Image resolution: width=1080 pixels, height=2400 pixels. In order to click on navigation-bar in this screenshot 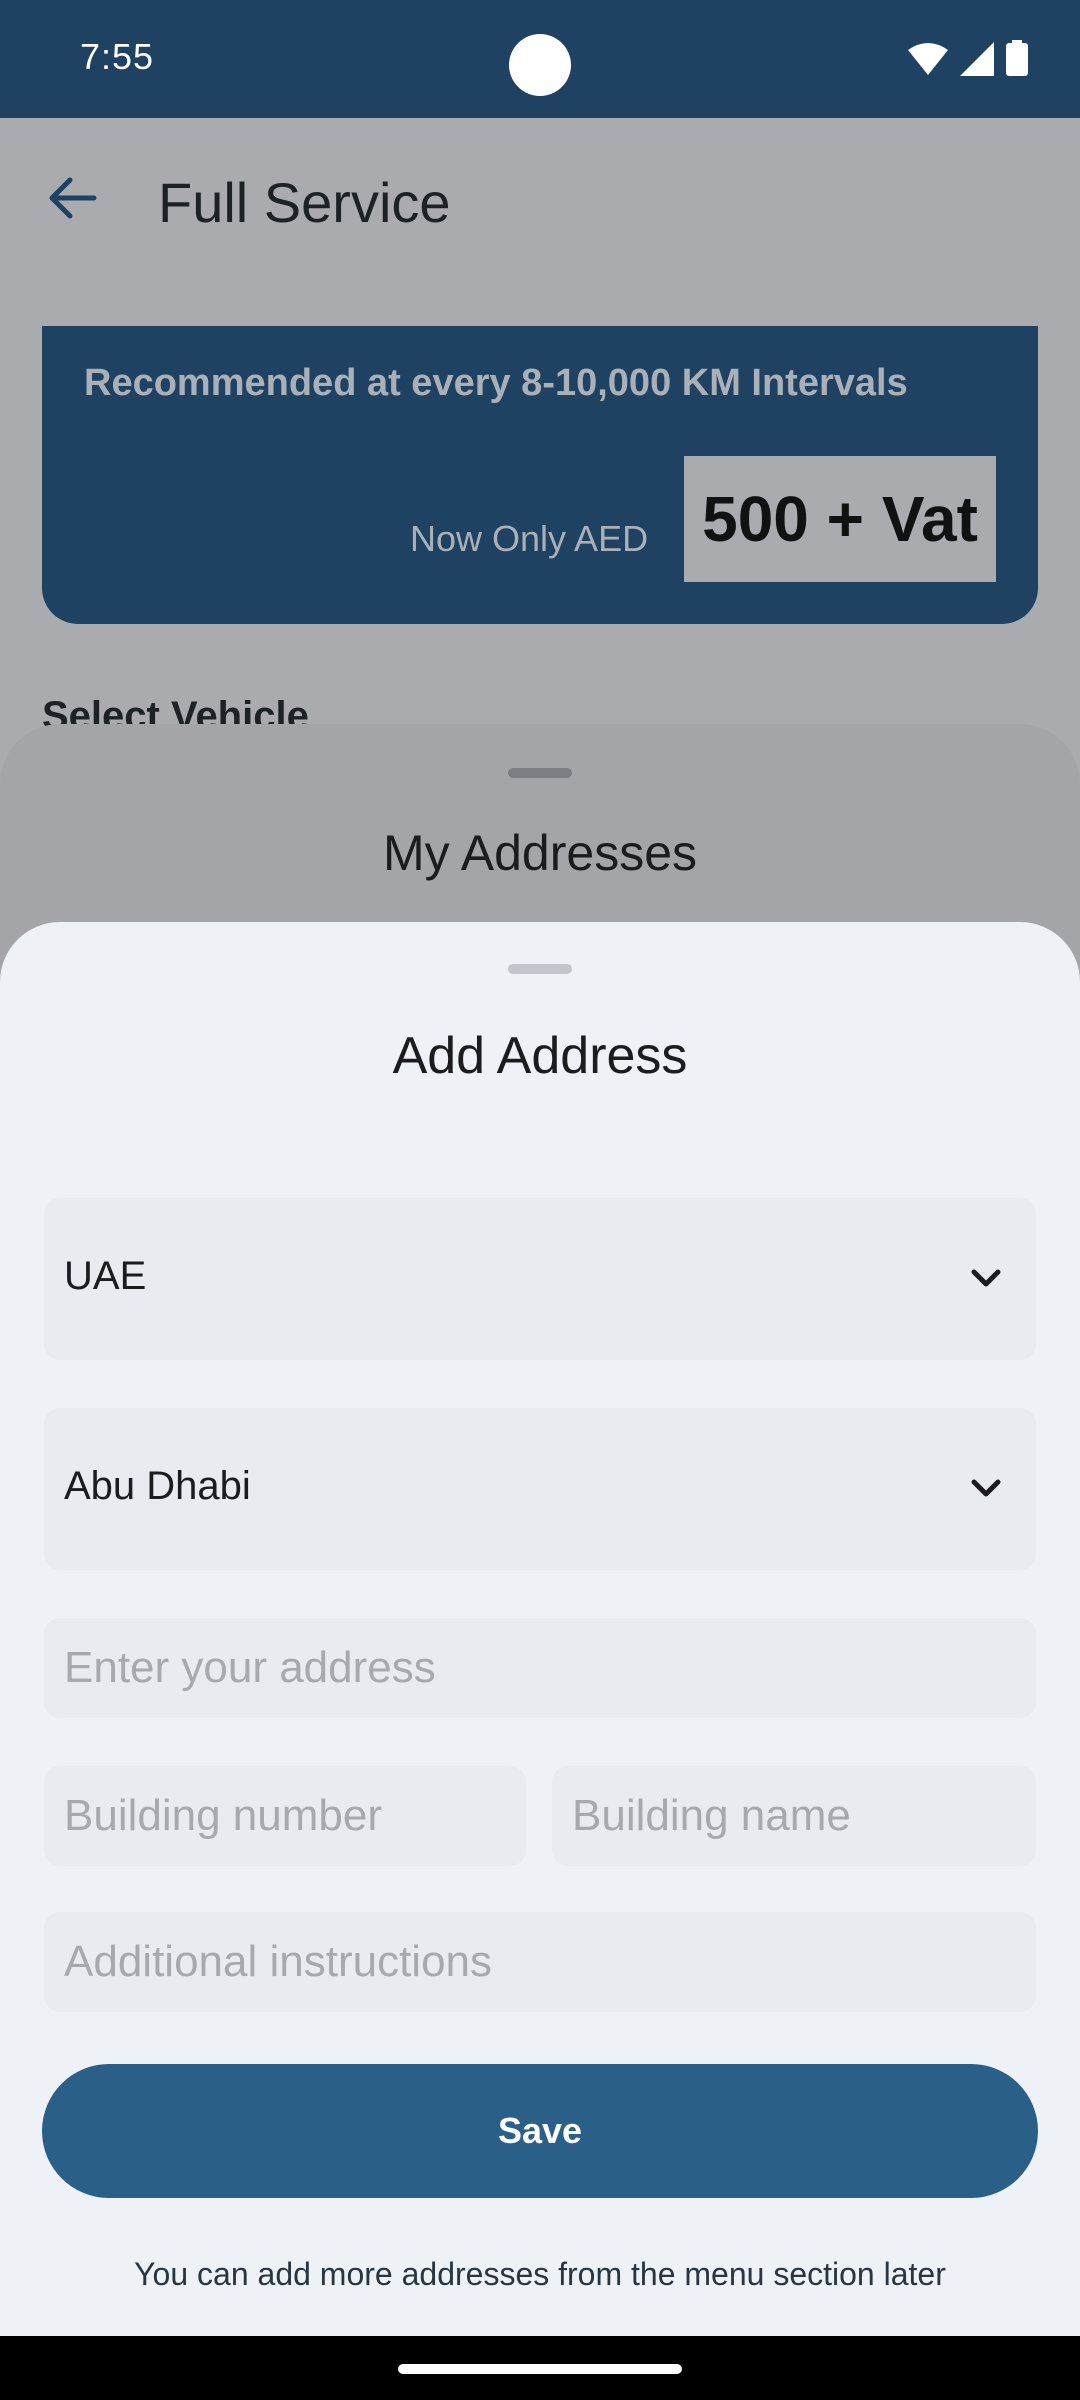, I will do `click(540, 2368)`.